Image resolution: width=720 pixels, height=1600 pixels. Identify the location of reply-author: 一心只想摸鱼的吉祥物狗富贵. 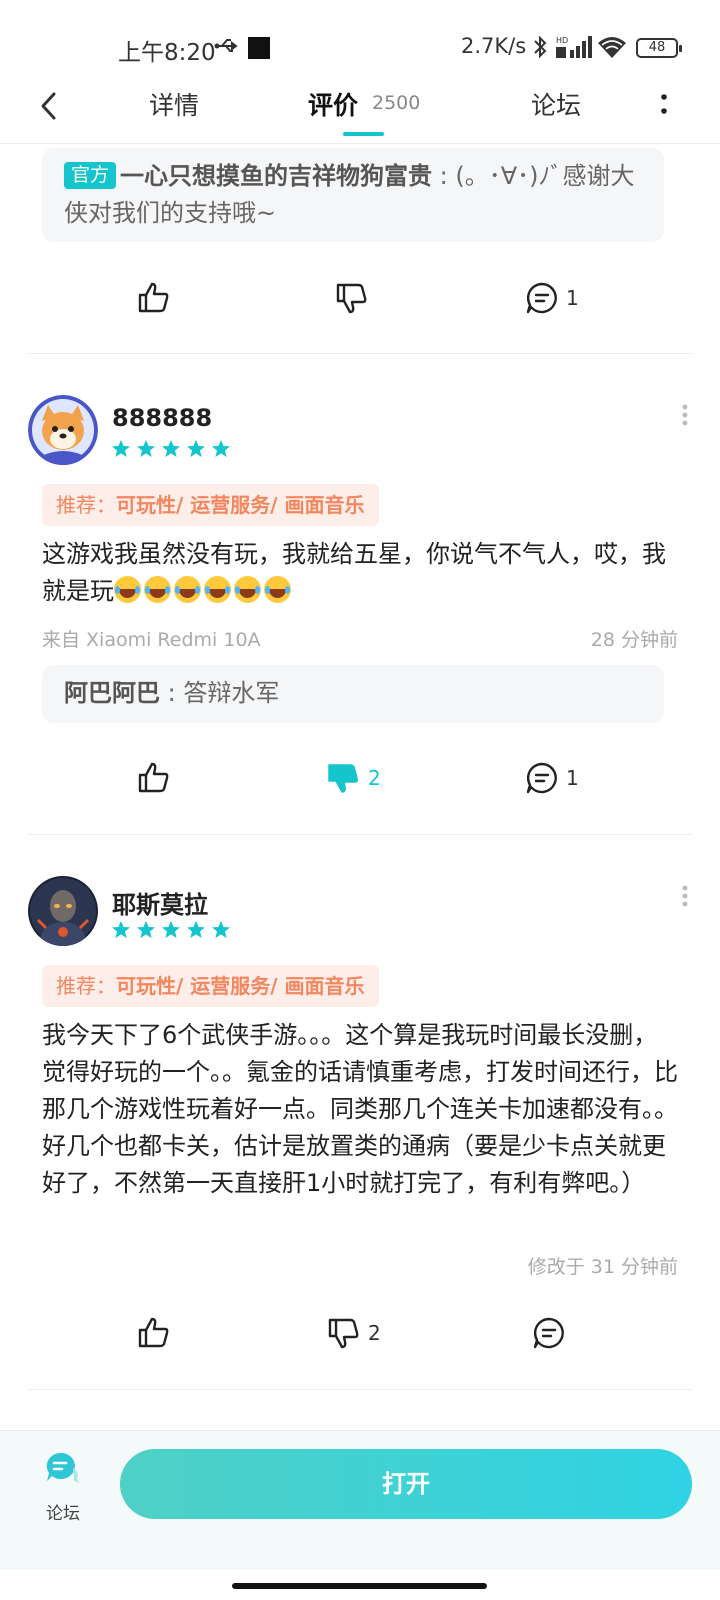
(276, 176).